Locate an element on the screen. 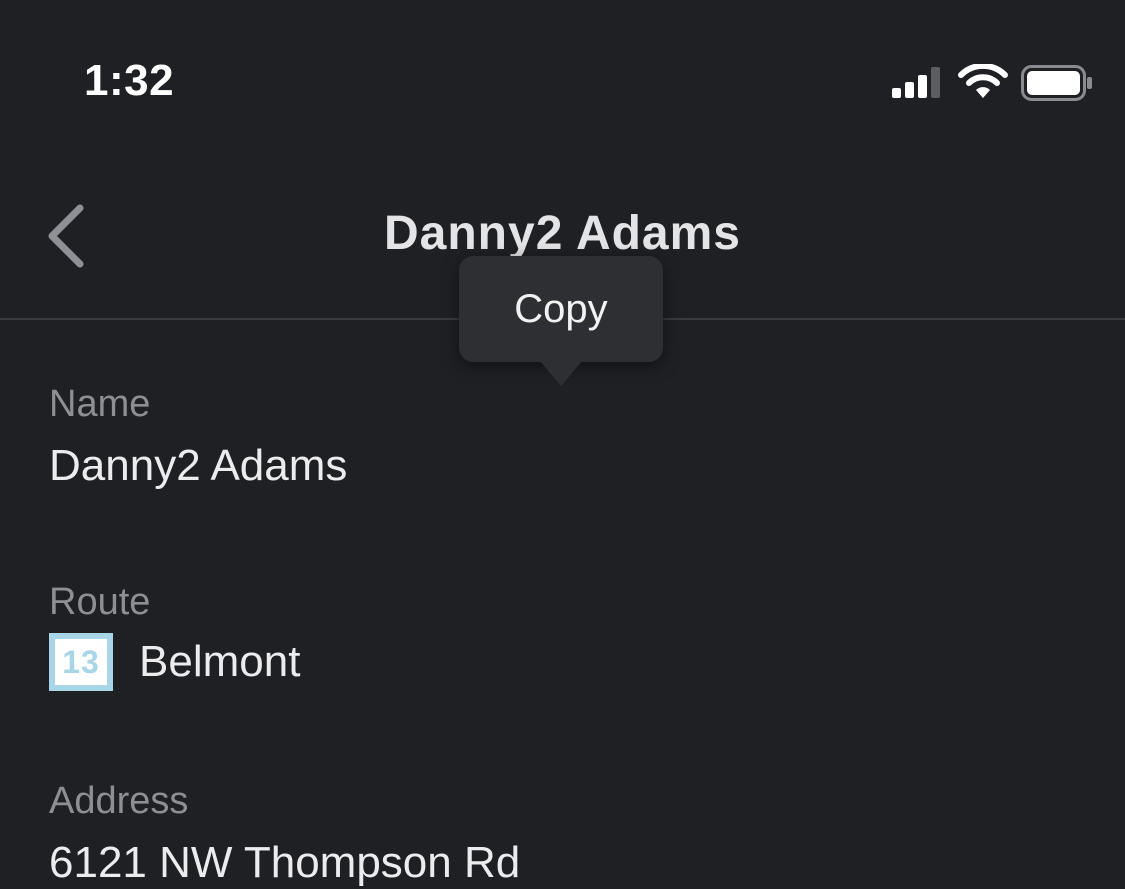 This screenshot has height=889, width=1125. route-row: 13 Belmont is located at coordinates (174, 662).